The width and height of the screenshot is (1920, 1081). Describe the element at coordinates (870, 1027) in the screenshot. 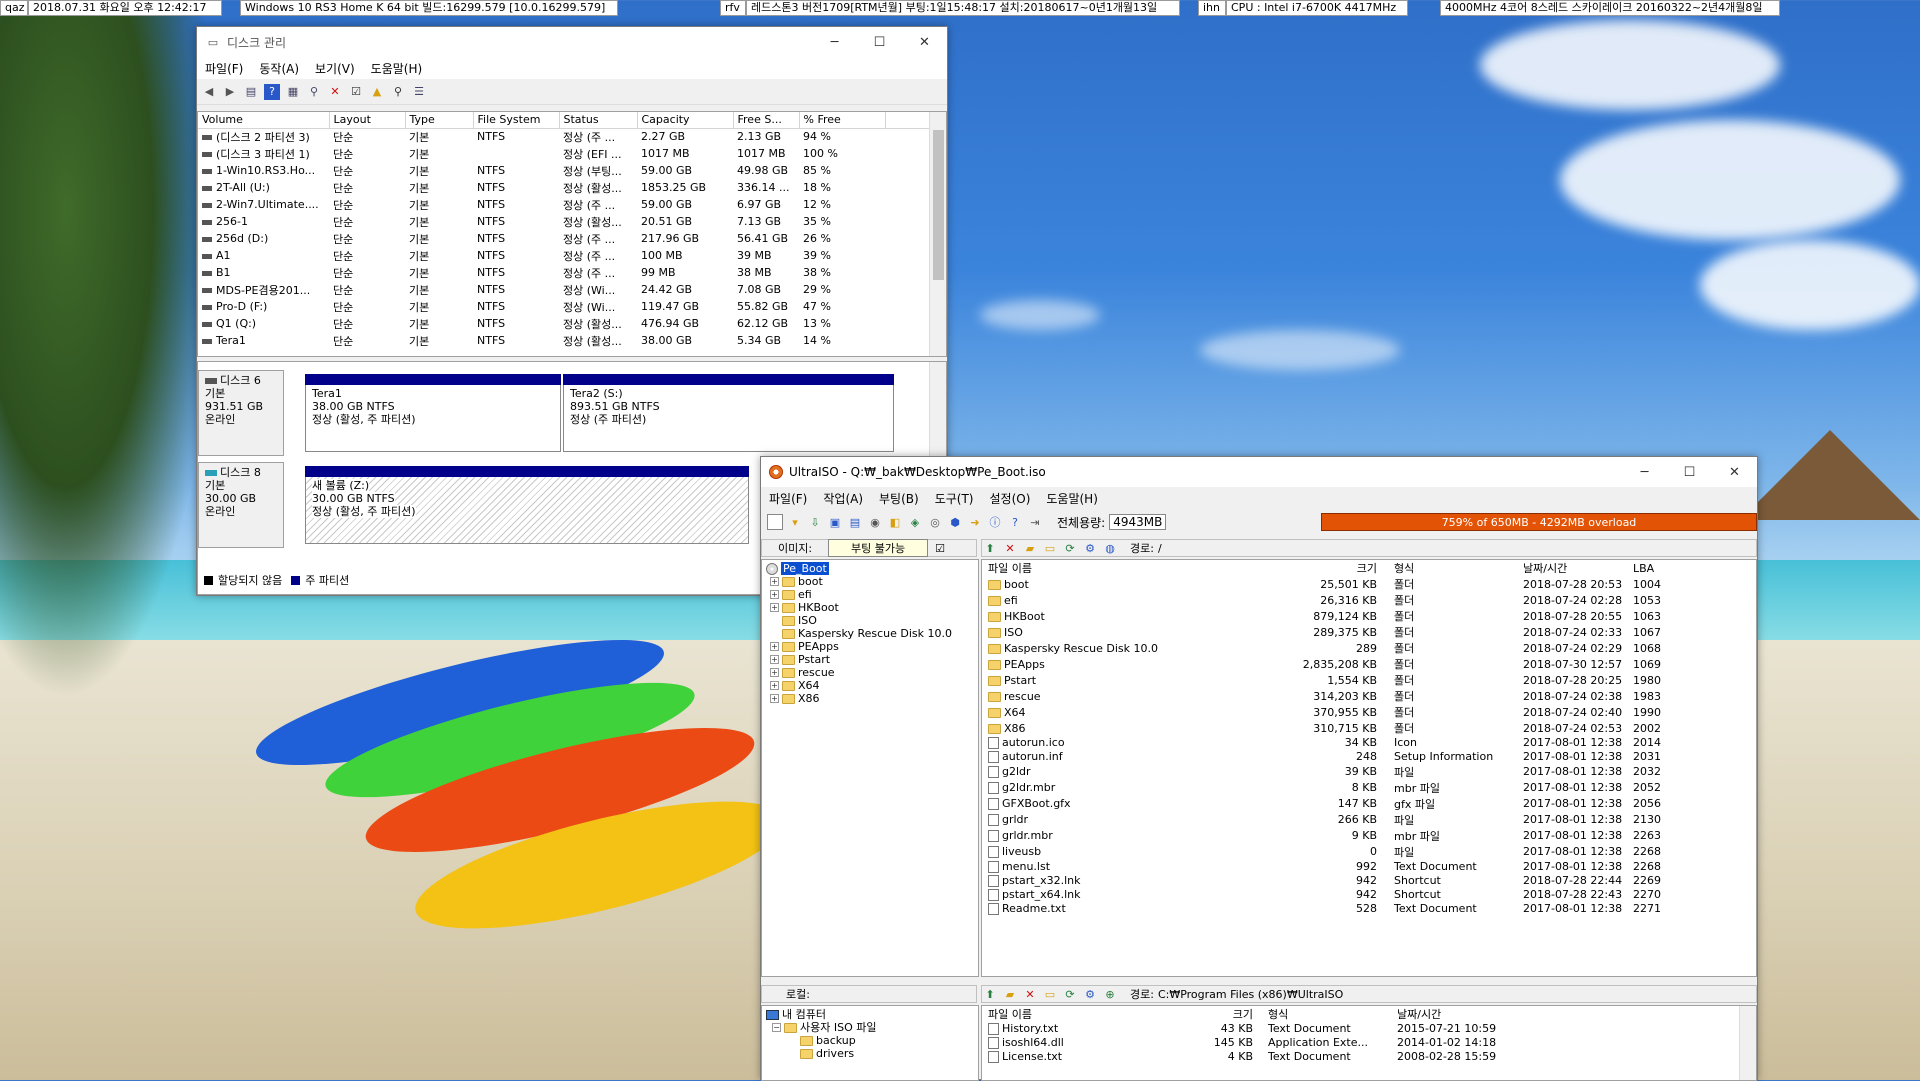

I see `tree-item: − 사용자 ISO 파일` at that location.